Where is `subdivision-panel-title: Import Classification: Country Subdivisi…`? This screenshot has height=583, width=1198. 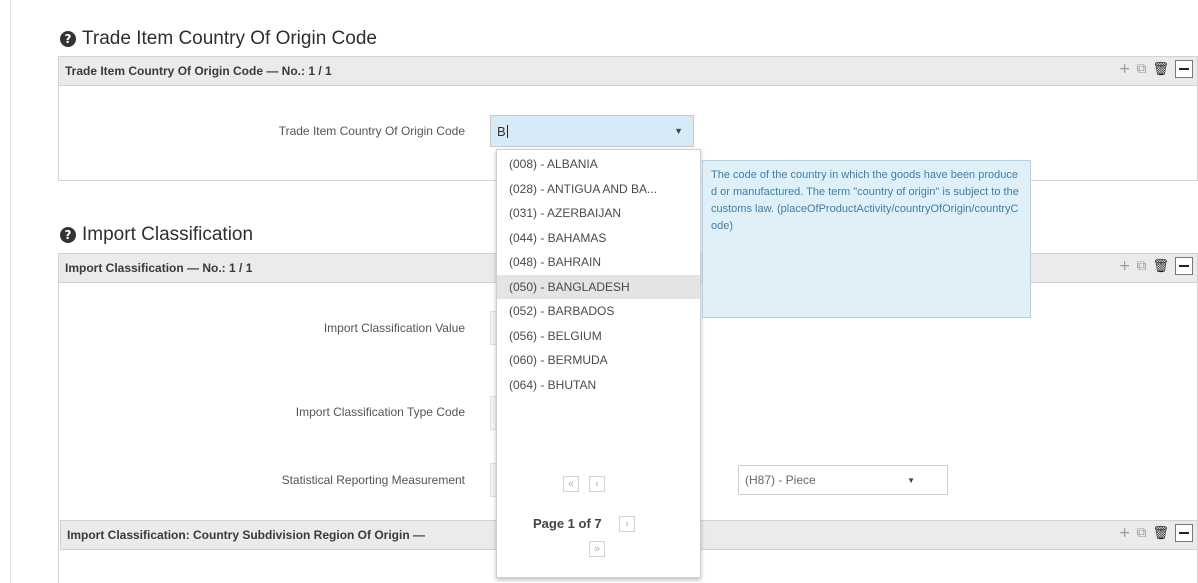
subdivision-panel-title: Import Classification: Country Subdivisi… is located at coordinates (246, 535).